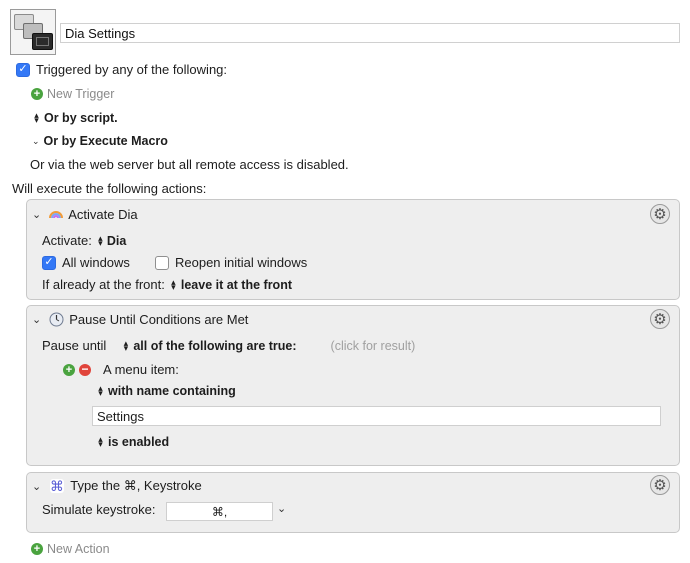 The height and width of the screenshot is (563, 690). I want to click on menu-item-label: A menu item:, so click(141, 369).